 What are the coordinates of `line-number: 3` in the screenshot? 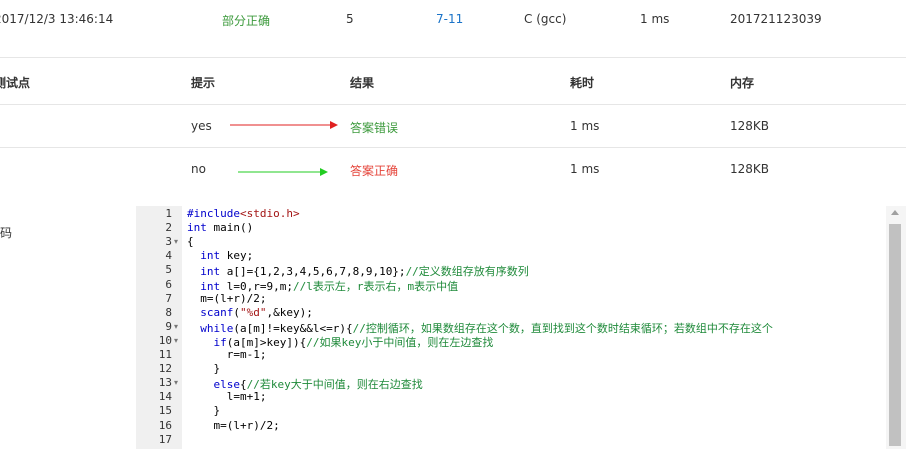 It's located at (168, 242).